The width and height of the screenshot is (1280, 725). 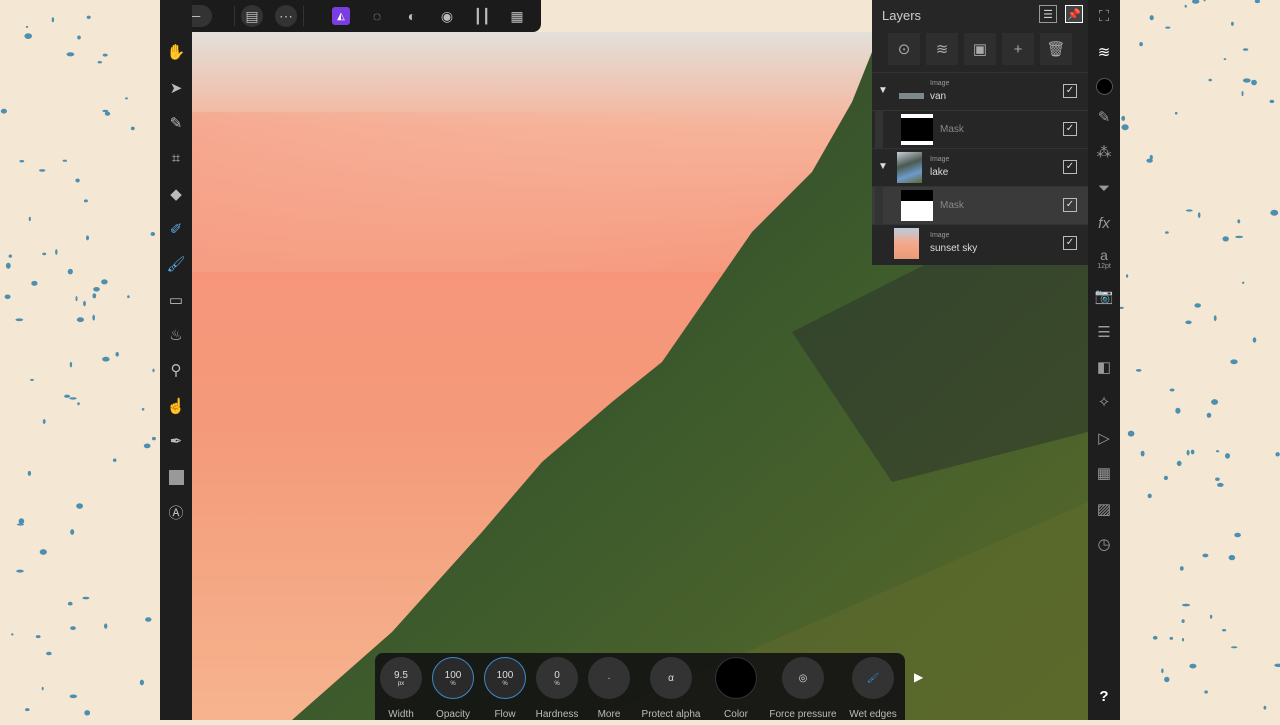 I want to click on hand-icon: ✋, so click(x=176, y=52).